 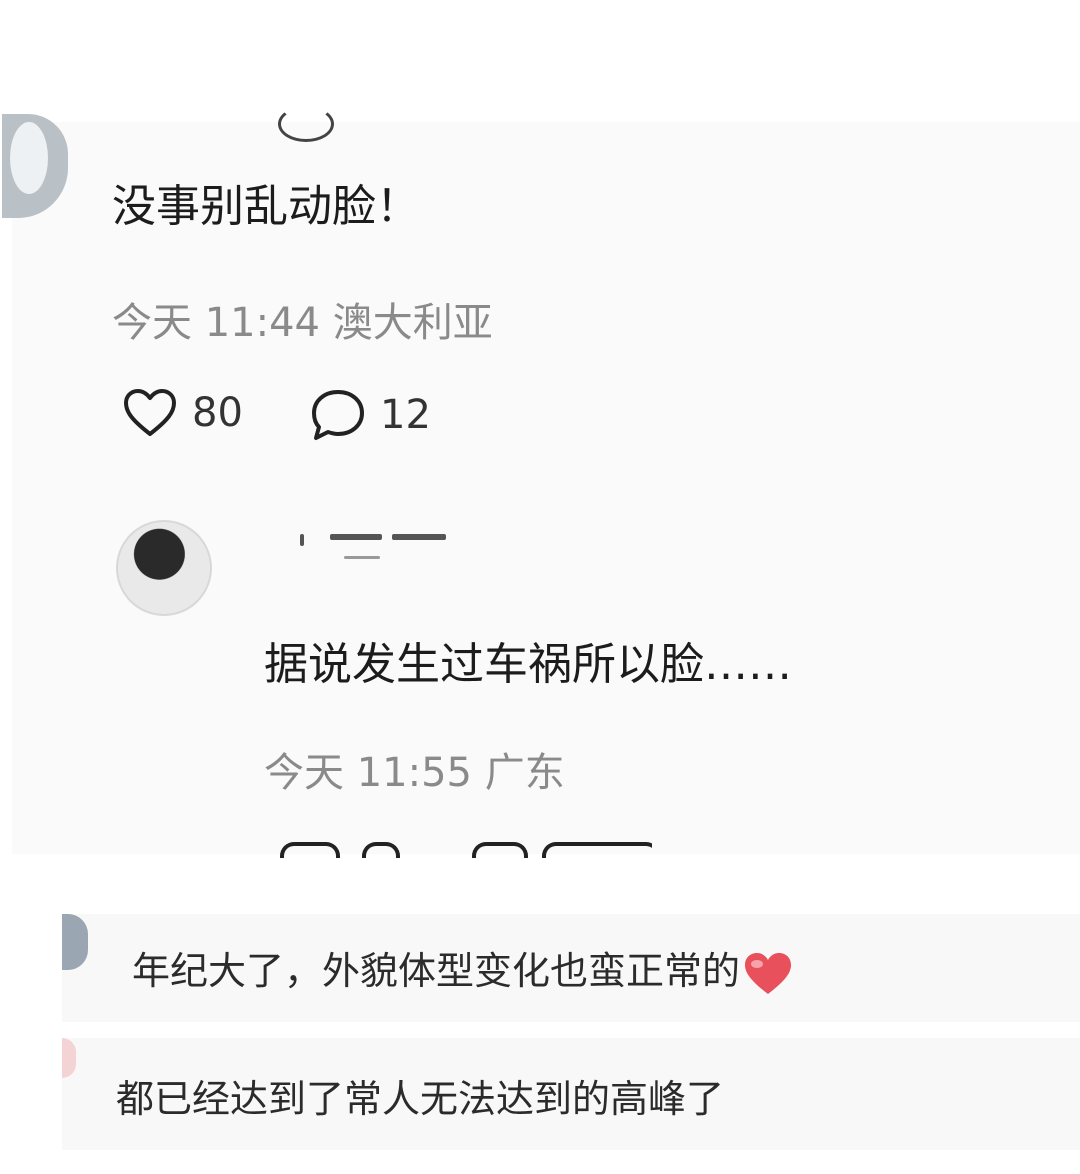 What do you see at coordinates (368, 773) in the screenshot?
I see `reply-time: 今天 11:55` at bounding box center [368, 773].